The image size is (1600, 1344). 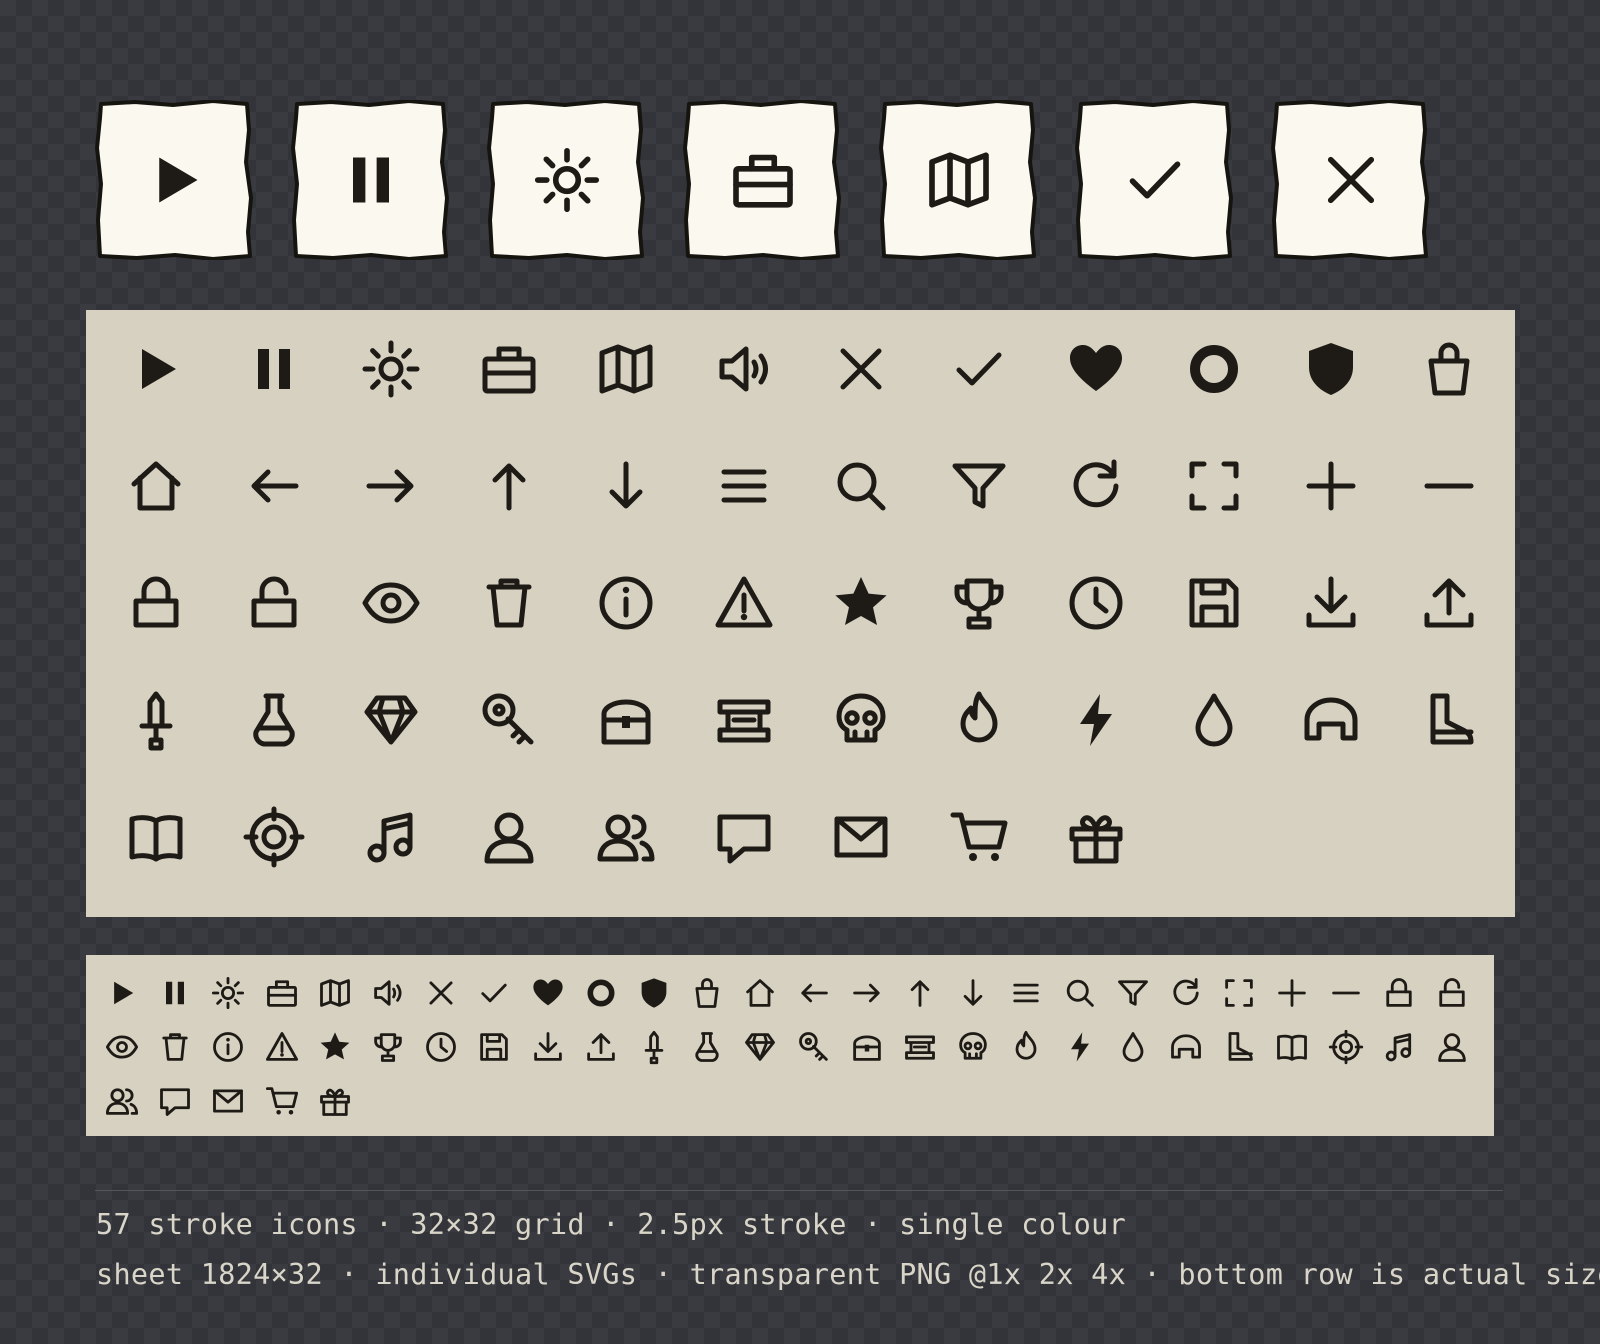 I want to click on badge-pause, so click(x=371, y=180).